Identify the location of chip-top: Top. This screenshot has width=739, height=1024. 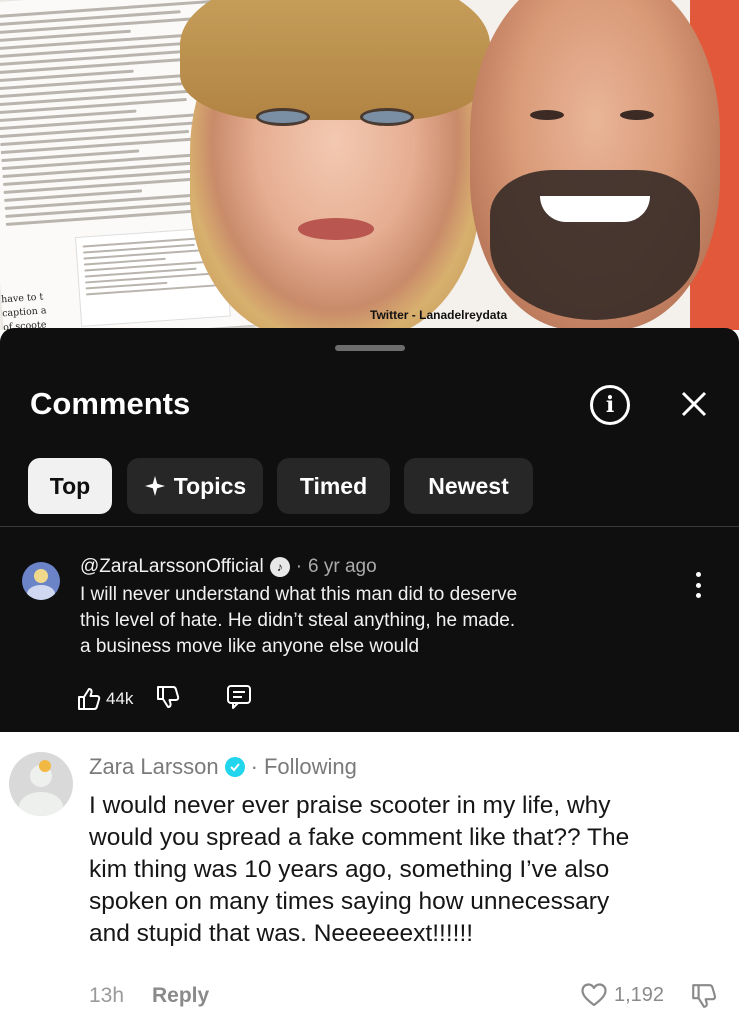
(70, 486).